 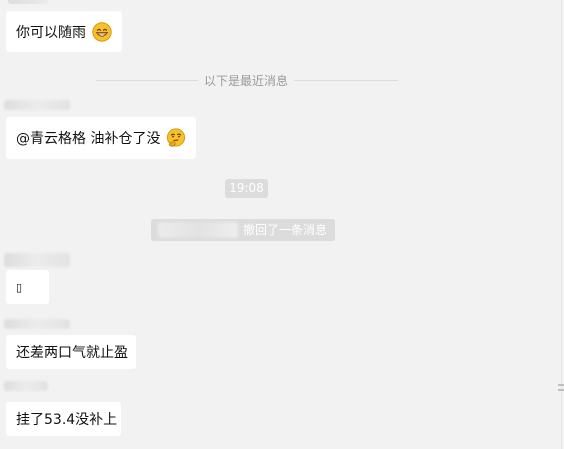 I want to click on scrollbar, so click(x=561, y=224).